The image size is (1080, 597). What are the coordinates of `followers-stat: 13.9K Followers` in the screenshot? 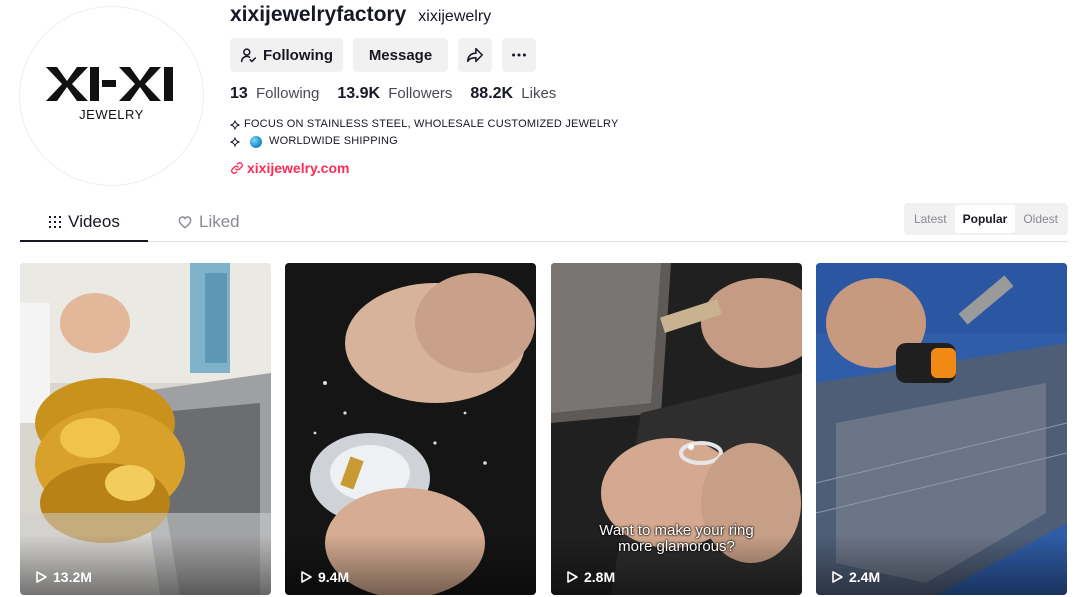 It's located at (394, 94).